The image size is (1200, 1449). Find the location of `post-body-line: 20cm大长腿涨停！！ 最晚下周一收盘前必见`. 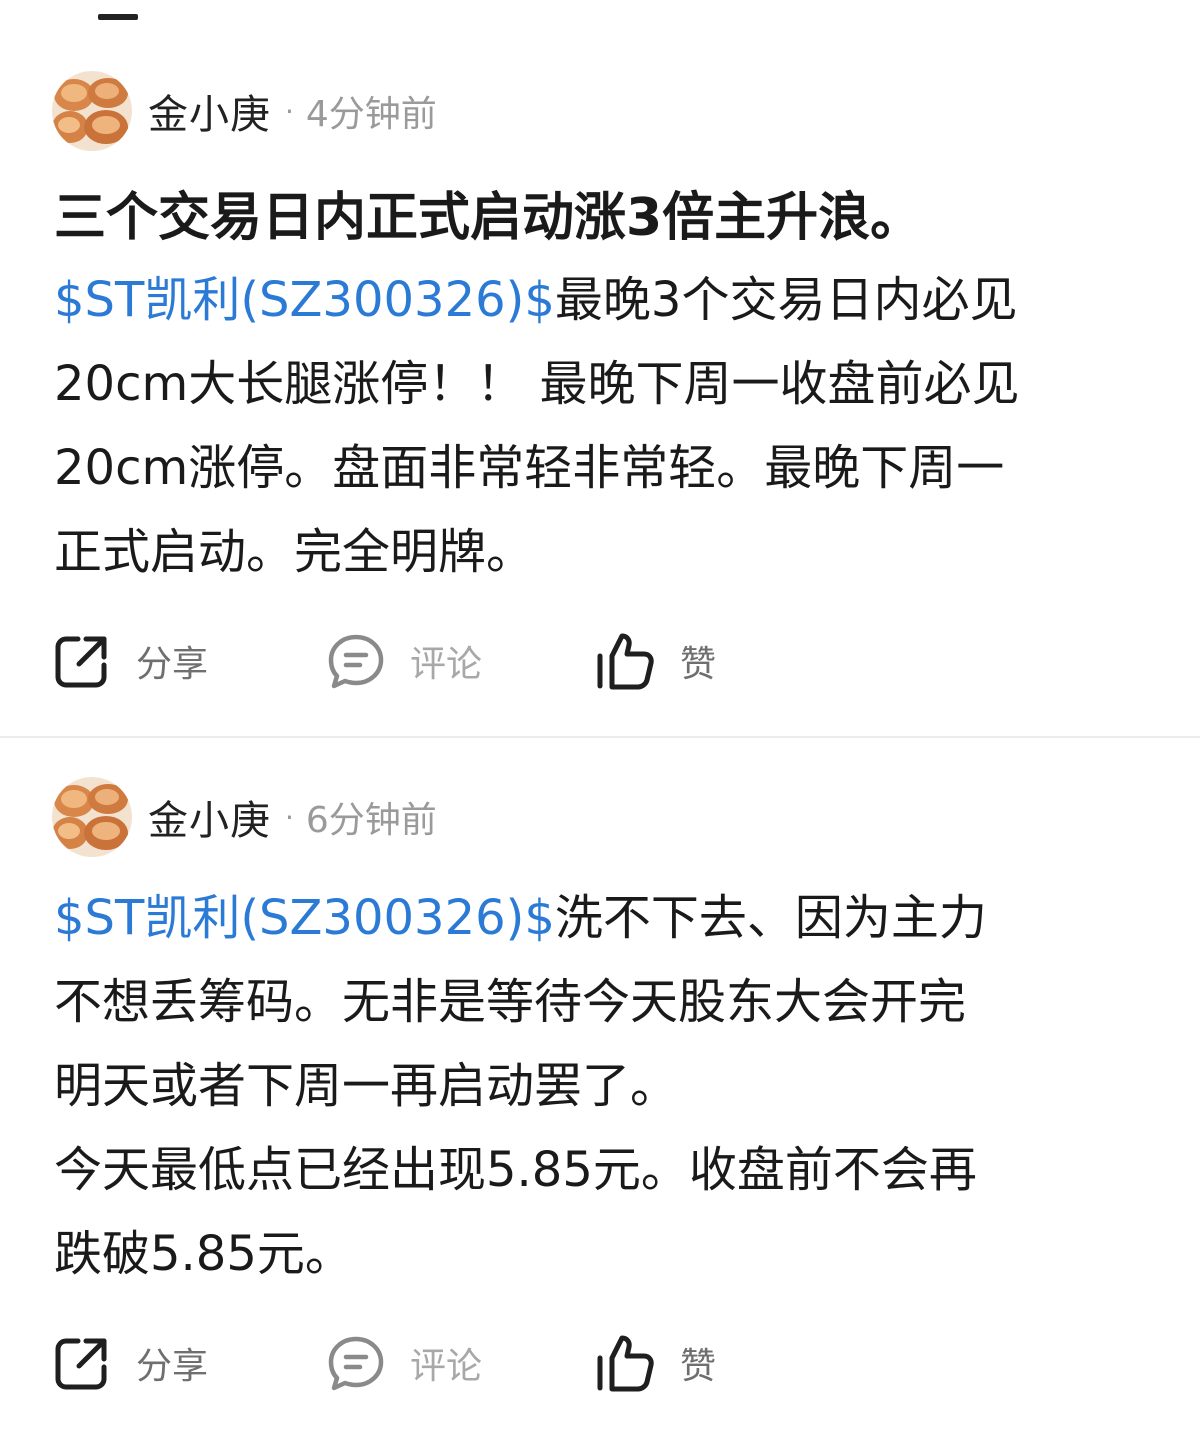

post-body-line: 20cm大长腿涨停！！ 最晚下周一收盘前必见 is located at coordinates (537, 384).